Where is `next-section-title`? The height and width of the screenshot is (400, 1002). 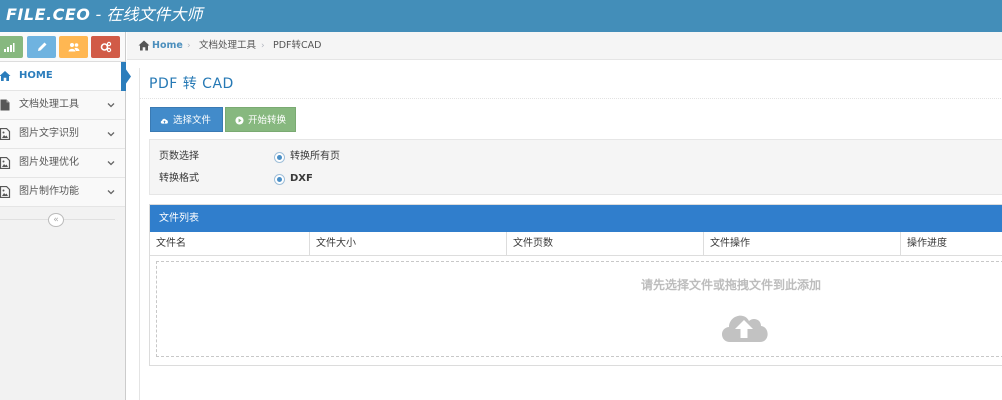
next-section-title is located at coordinates (195, 397).